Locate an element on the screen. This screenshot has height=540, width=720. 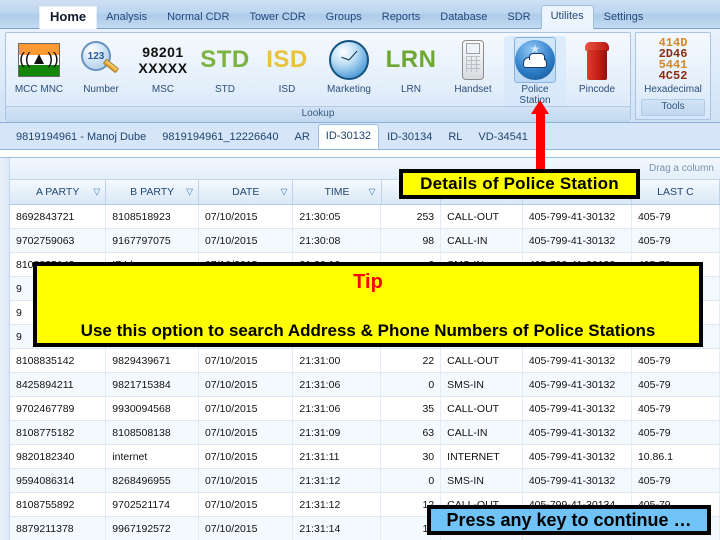
cell-b-party: 9967192572 is located at coordinates (152, 528).